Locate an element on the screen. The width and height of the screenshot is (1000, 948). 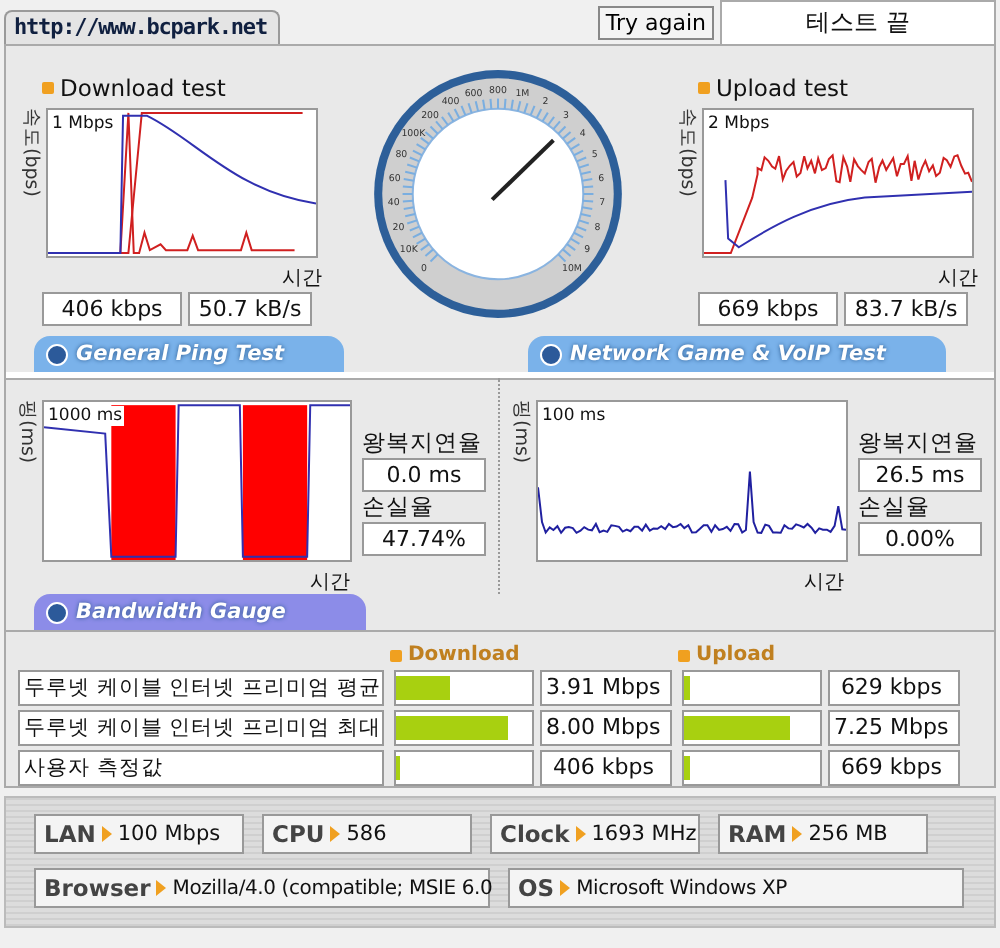
table-cell: 669 kbps is located at coordinates (894, 768).